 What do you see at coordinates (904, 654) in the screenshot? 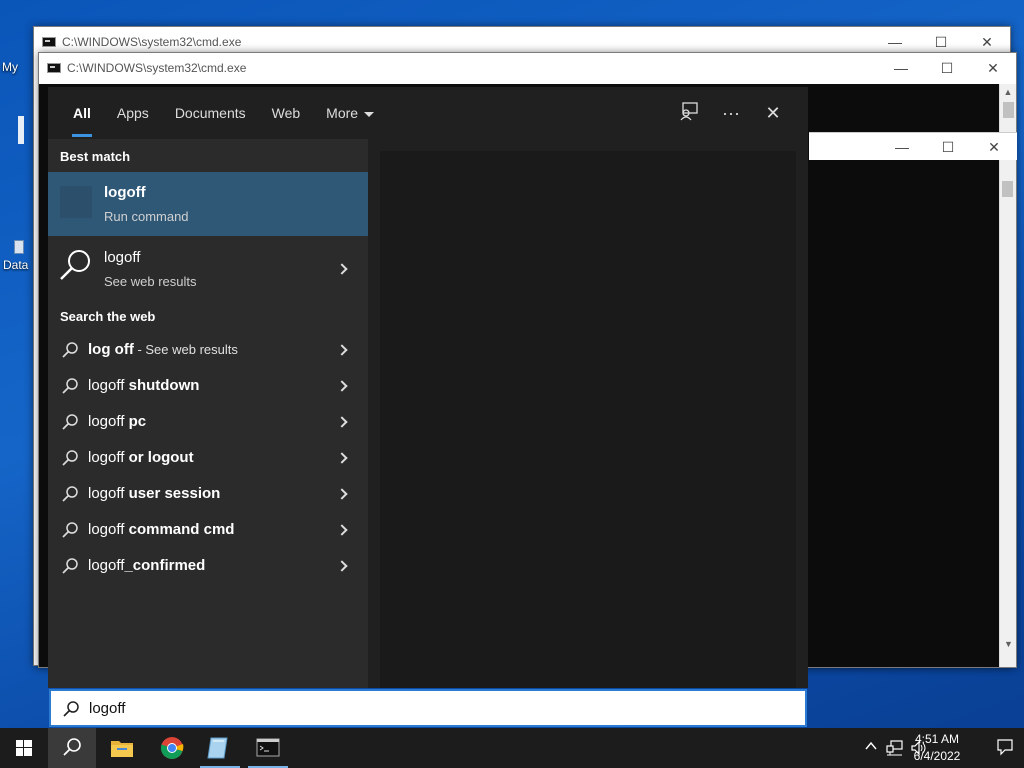
I see `cmd-hscroll` at bounding box center [904, 654].